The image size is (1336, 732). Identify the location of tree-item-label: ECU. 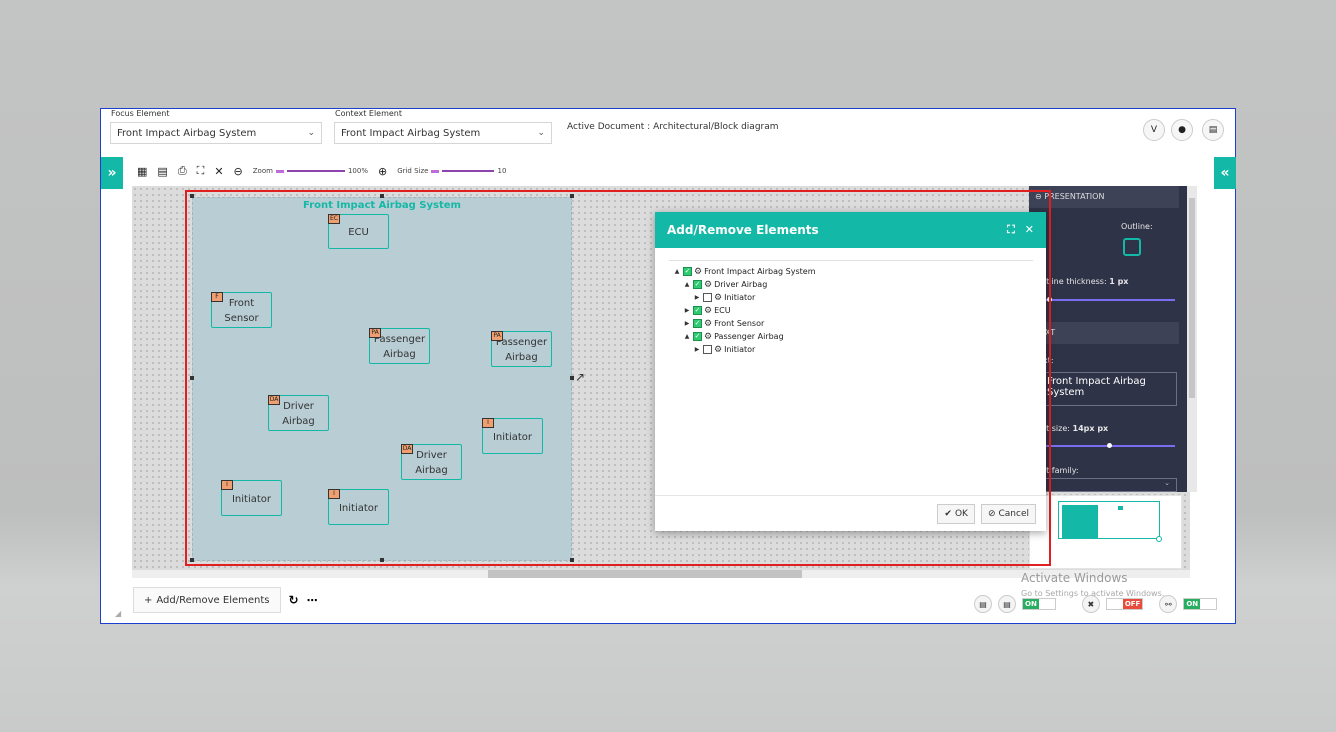
(722, 310).